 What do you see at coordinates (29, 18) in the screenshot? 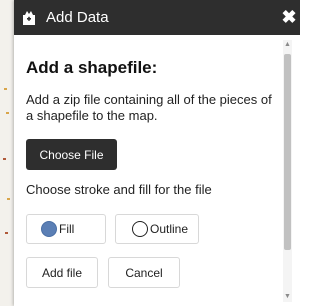
I see `add-data-icon` at bounding box center [29, 18].